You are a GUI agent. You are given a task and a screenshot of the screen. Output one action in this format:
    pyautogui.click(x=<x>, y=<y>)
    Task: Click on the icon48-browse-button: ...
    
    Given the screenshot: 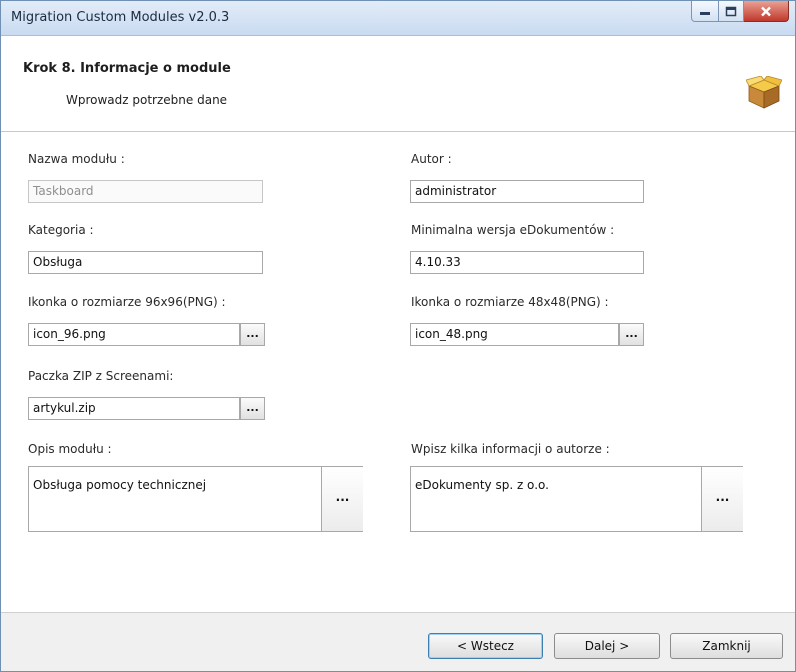 What is the action you would take?
    pyautogui.click(x=631, y=334)
    